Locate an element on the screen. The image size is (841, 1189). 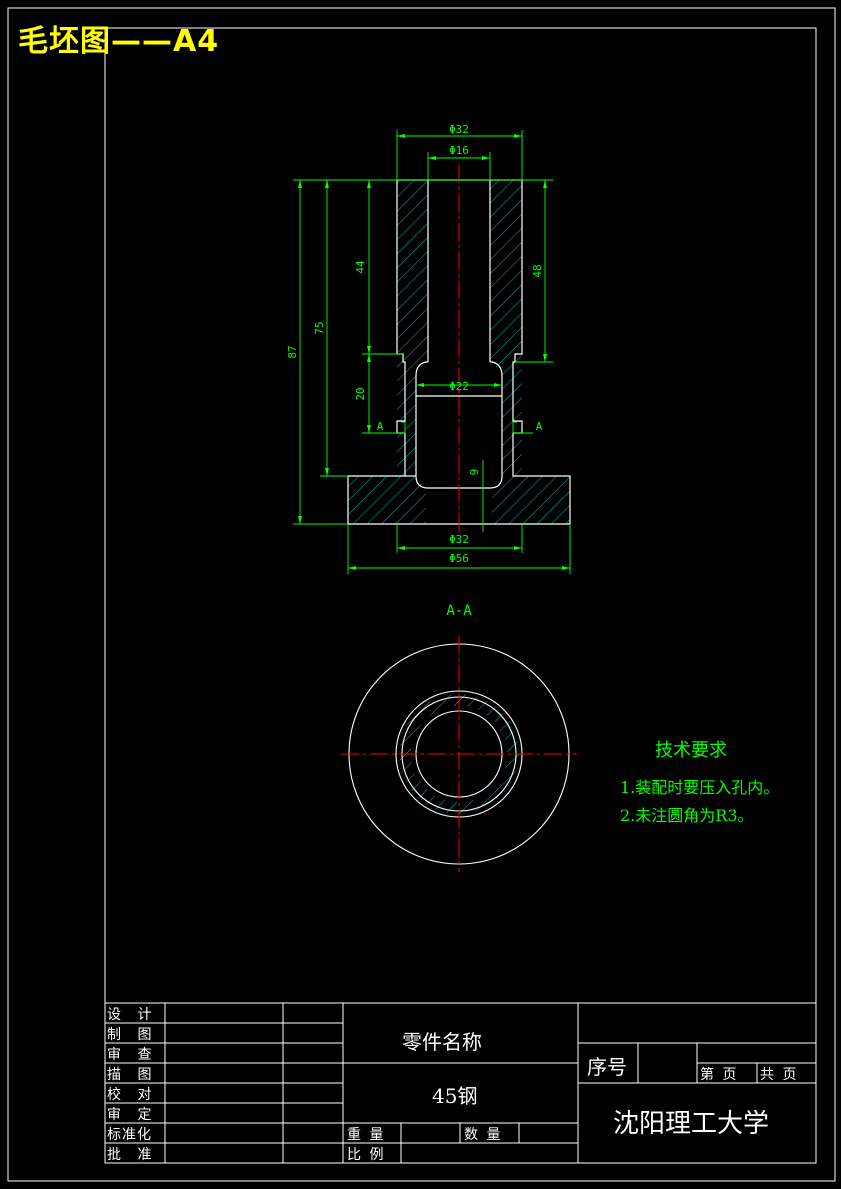
front-section-view: Φ32 Φ16 Φ22 Φ32 Φ56 87 75 44 20 48 9 A A is located at coordinates (428, 348).